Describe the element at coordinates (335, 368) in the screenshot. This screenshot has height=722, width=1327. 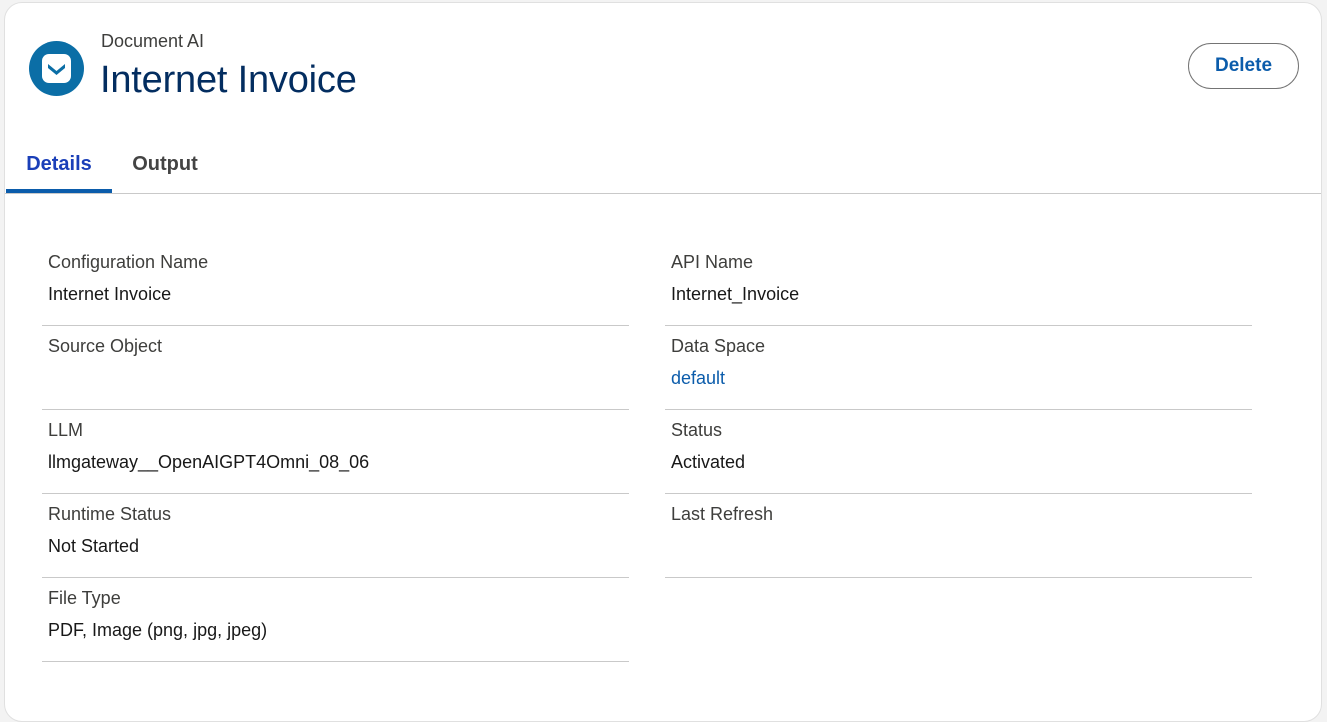
I see `field-source-object: Source Object` at that location.